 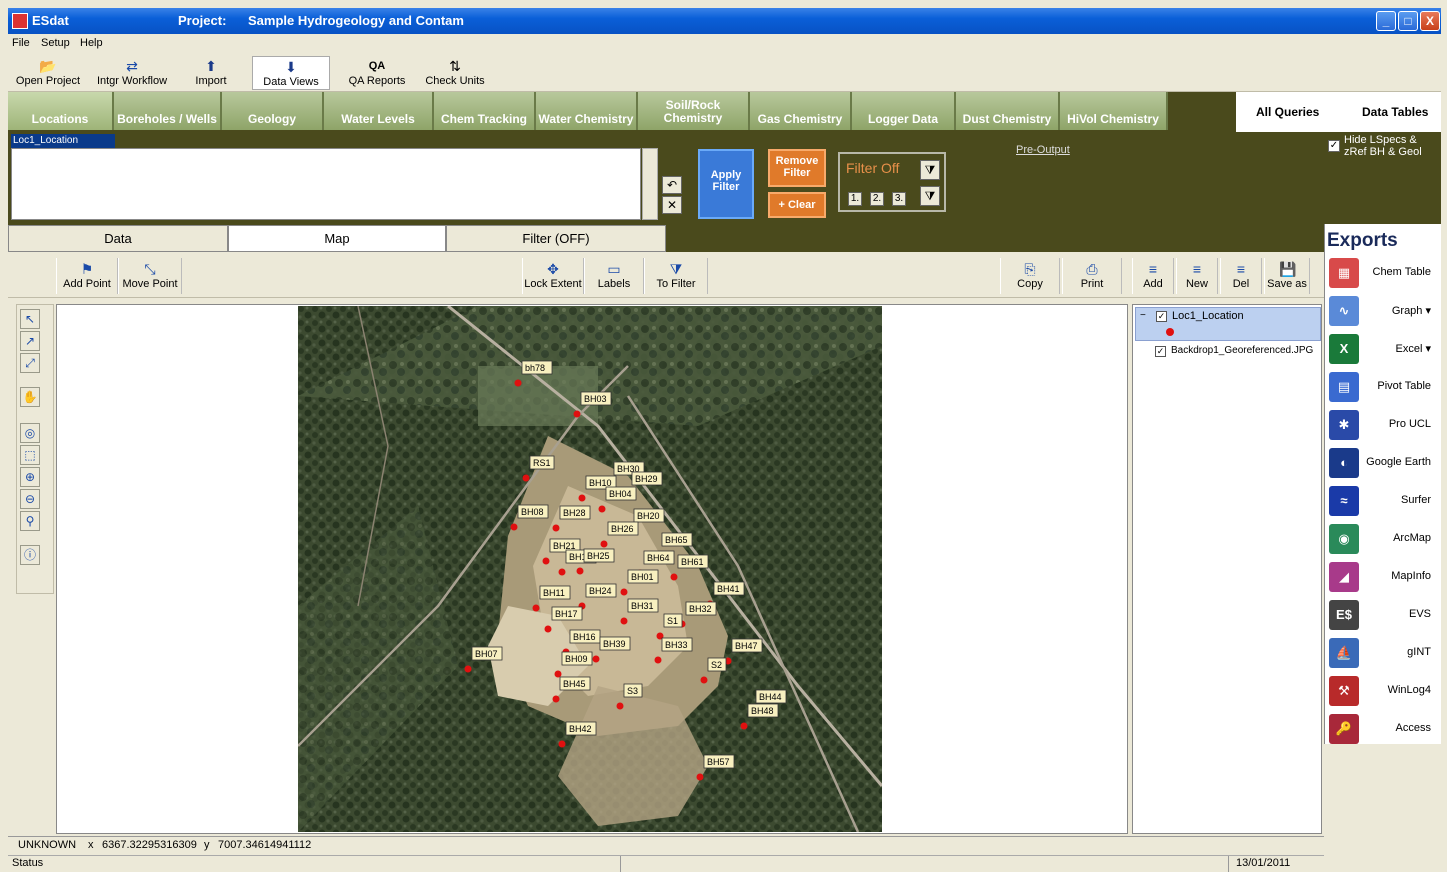 What do you see at coordinates (1430, 21) in the screenshot?
I see `close-button: X` at bounding box center [1430, 21].